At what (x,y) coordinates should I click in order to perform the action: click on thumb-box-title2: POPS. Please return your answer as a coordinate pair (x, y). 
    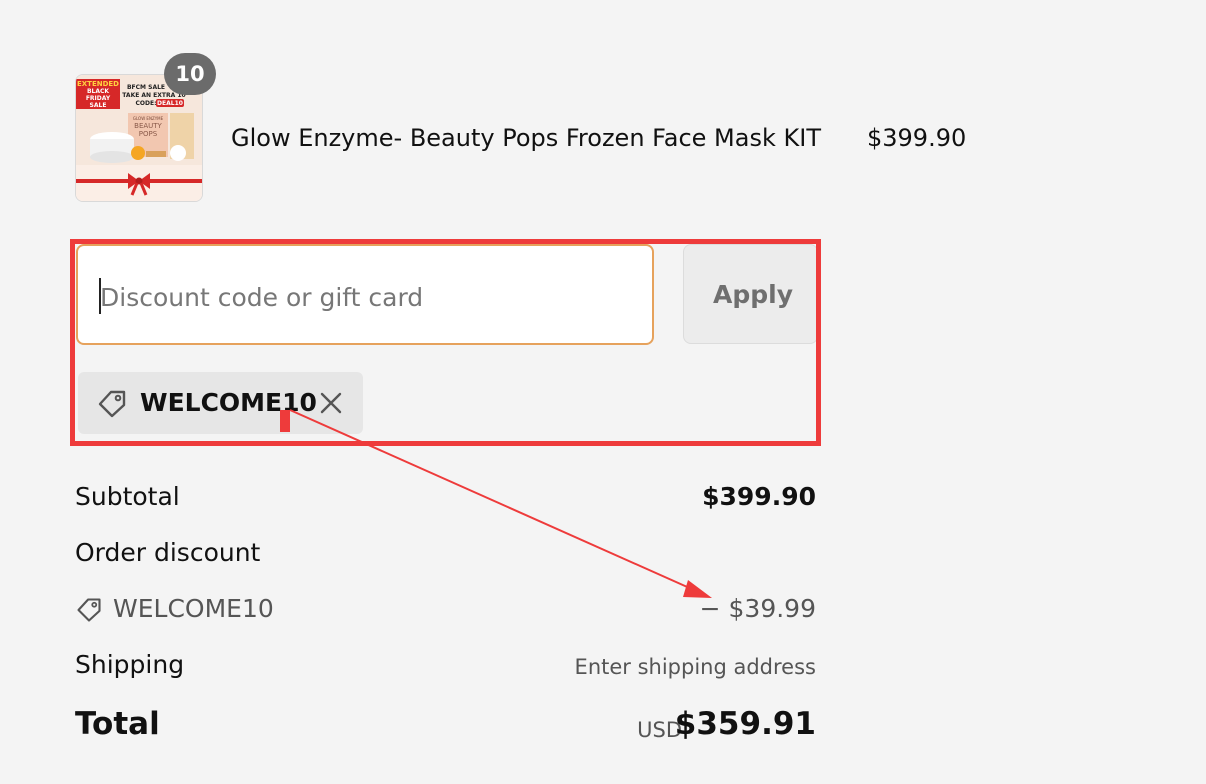
    Looking at the image, I should click on (148, 134).